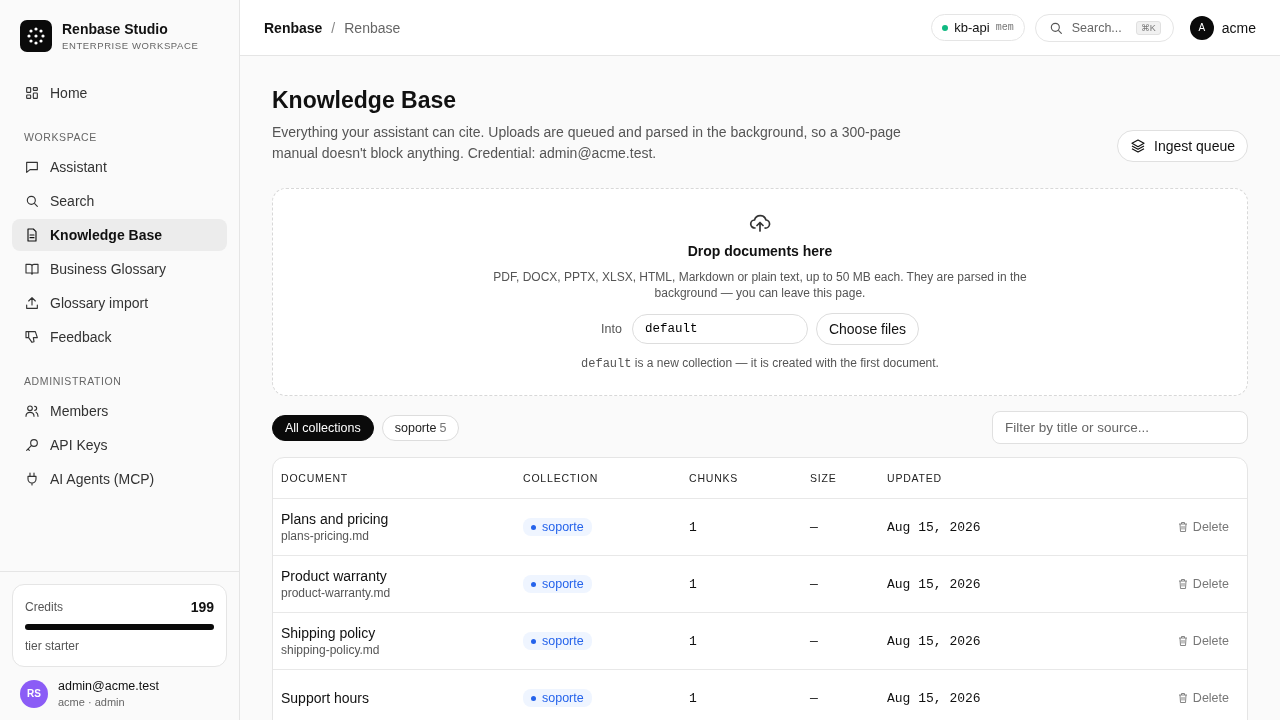  Describe the element at coordinates (329, 633) in the screenshot. I see `document-title: Shipping policy` at that location.